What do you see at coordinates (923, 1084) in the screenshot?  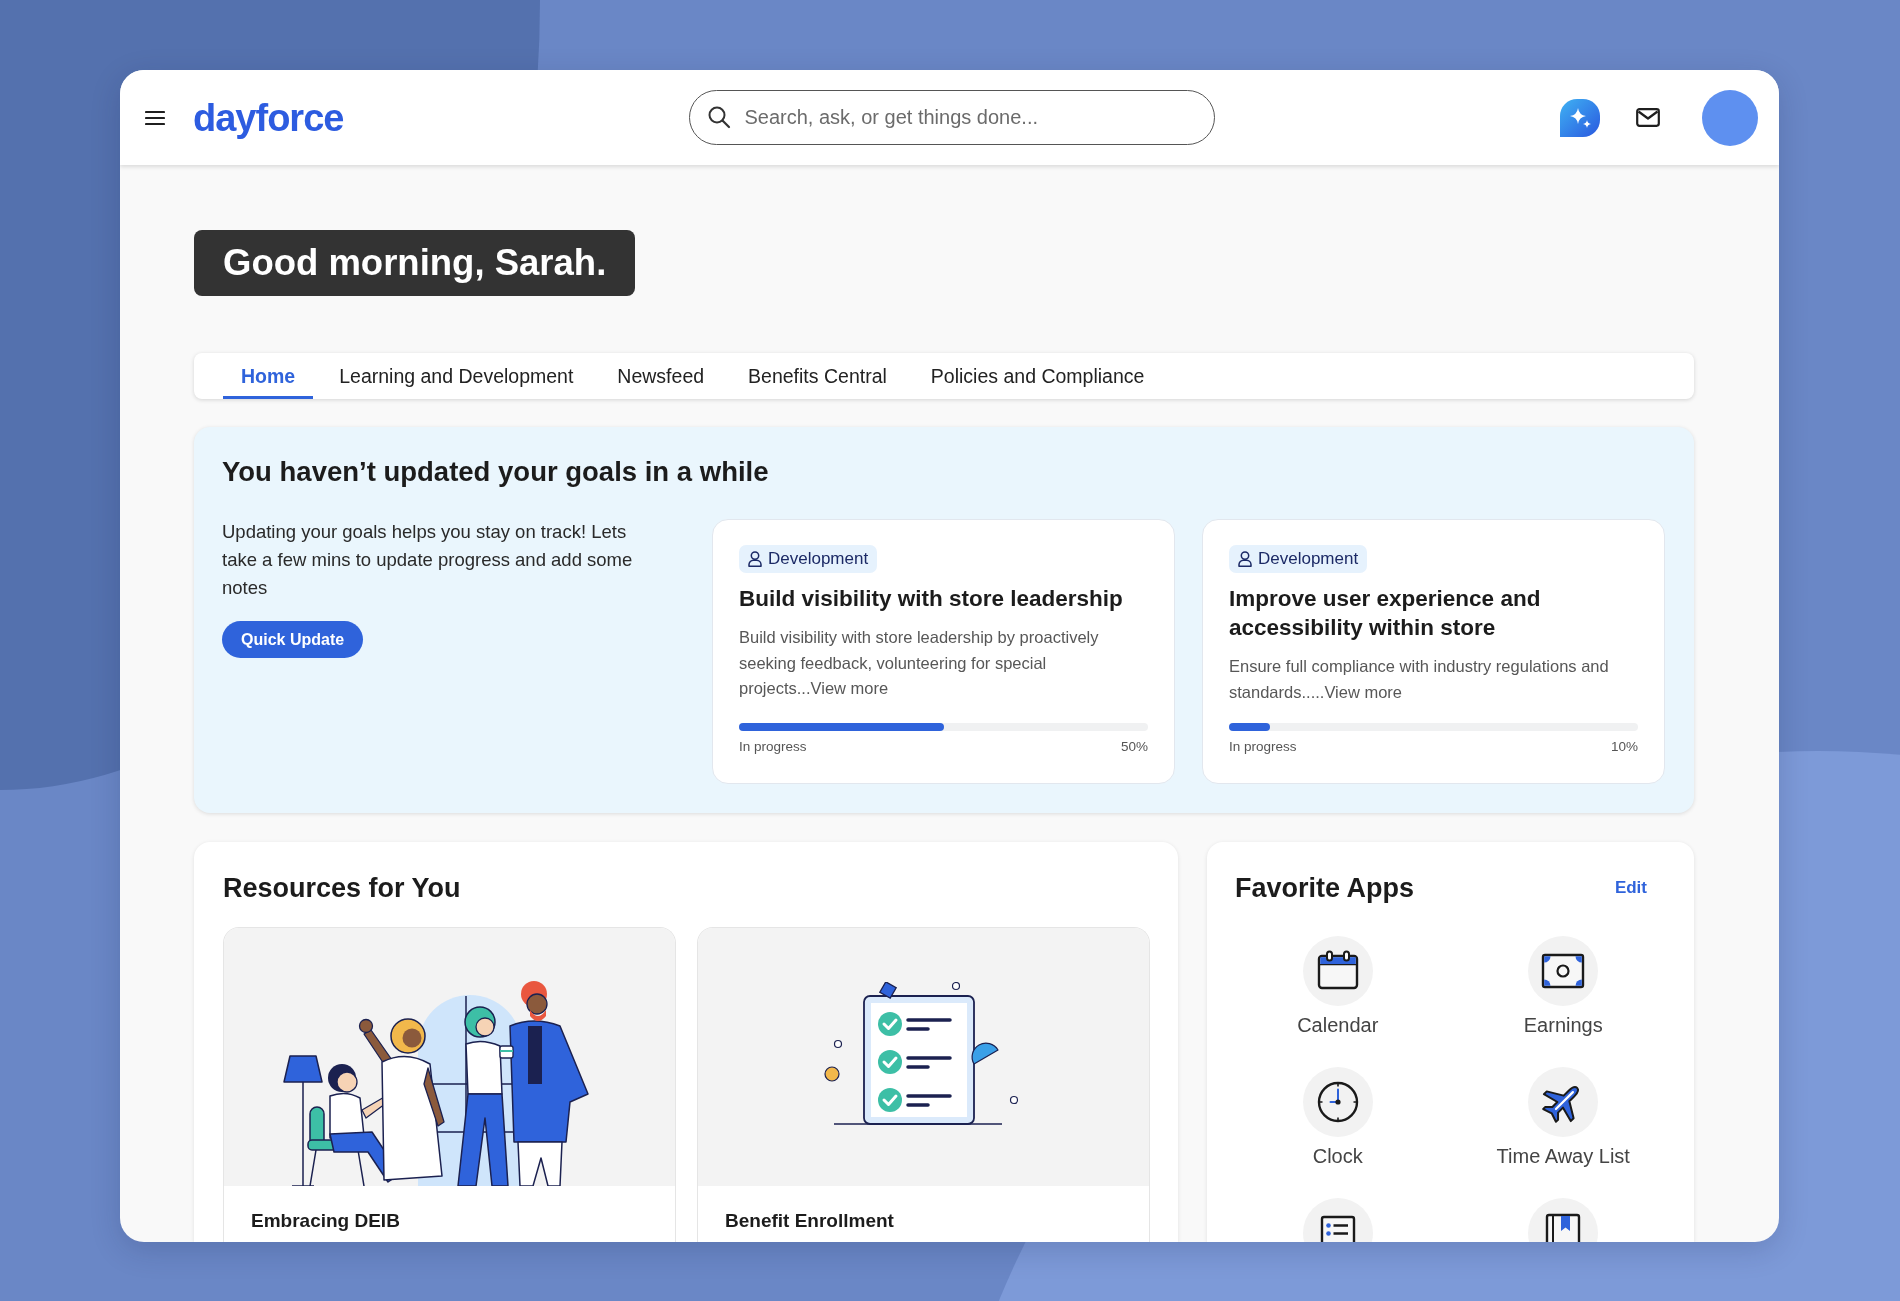 I see `resource-card: Benefit Enrollment` at bounding box center [923, 1084].